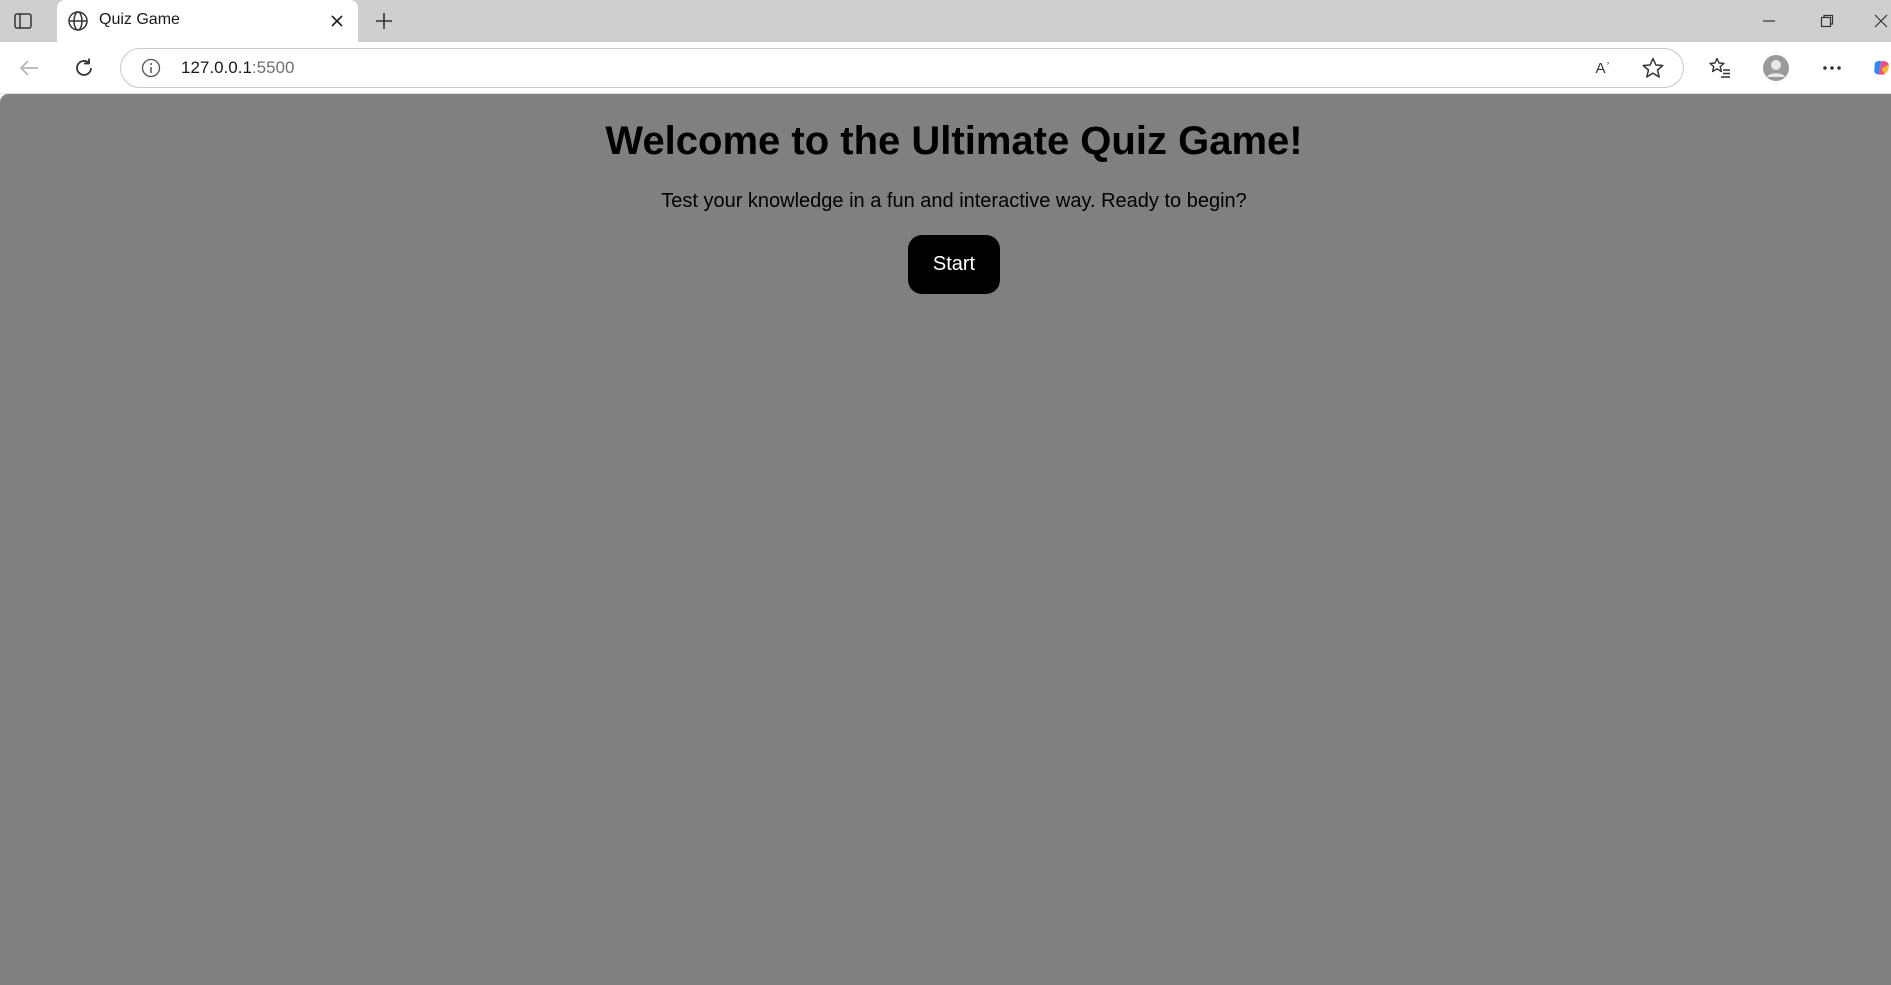 The image size is (1891, 985). I want to click on refresh-icon, so click(84, 68).